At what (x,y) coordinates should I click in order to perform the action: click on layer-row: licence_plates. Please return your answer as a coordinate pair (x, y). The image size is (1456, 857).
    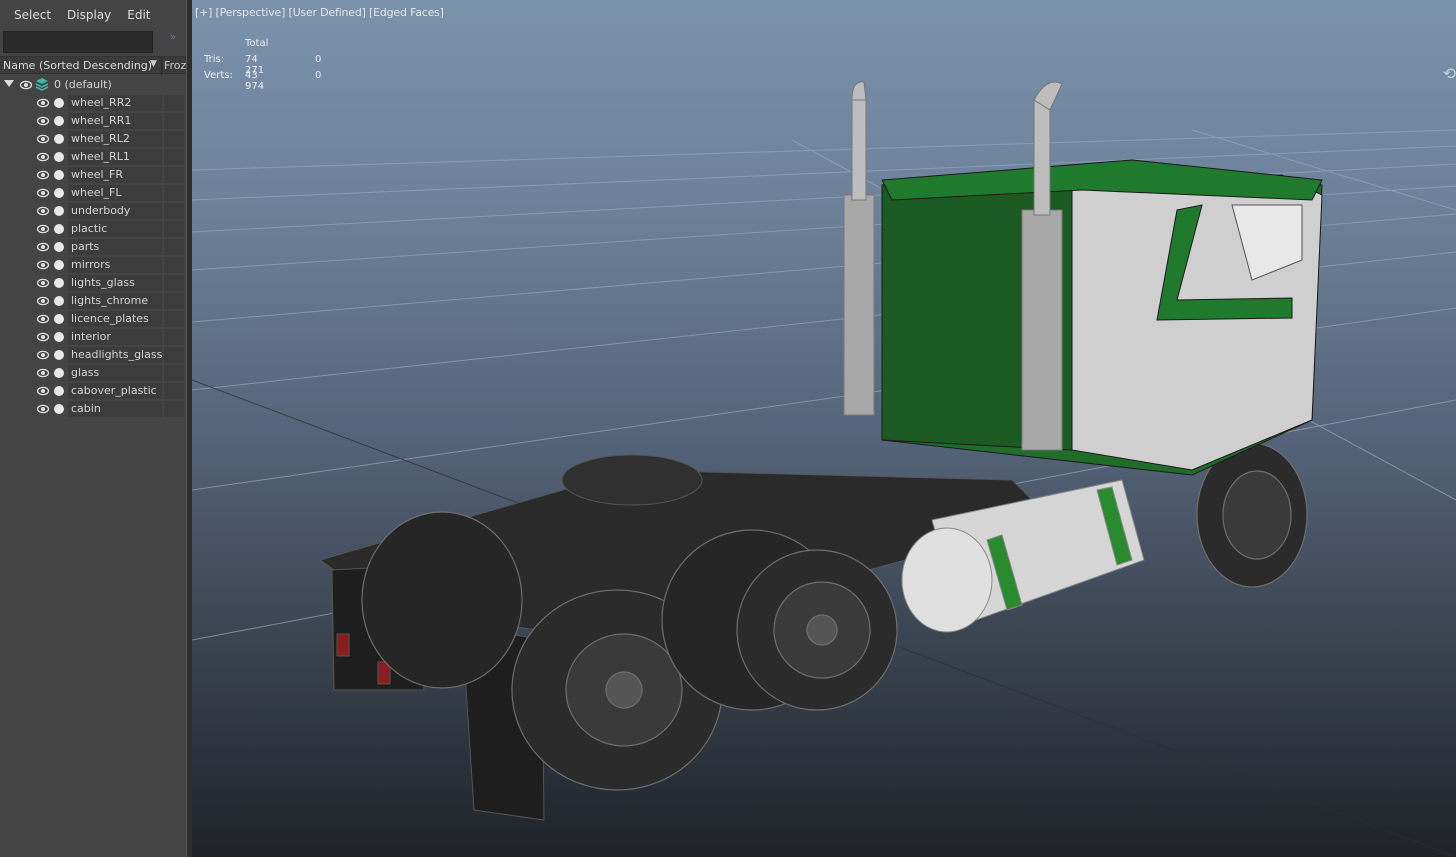
    Looking at the image, I should click on (93, 319).